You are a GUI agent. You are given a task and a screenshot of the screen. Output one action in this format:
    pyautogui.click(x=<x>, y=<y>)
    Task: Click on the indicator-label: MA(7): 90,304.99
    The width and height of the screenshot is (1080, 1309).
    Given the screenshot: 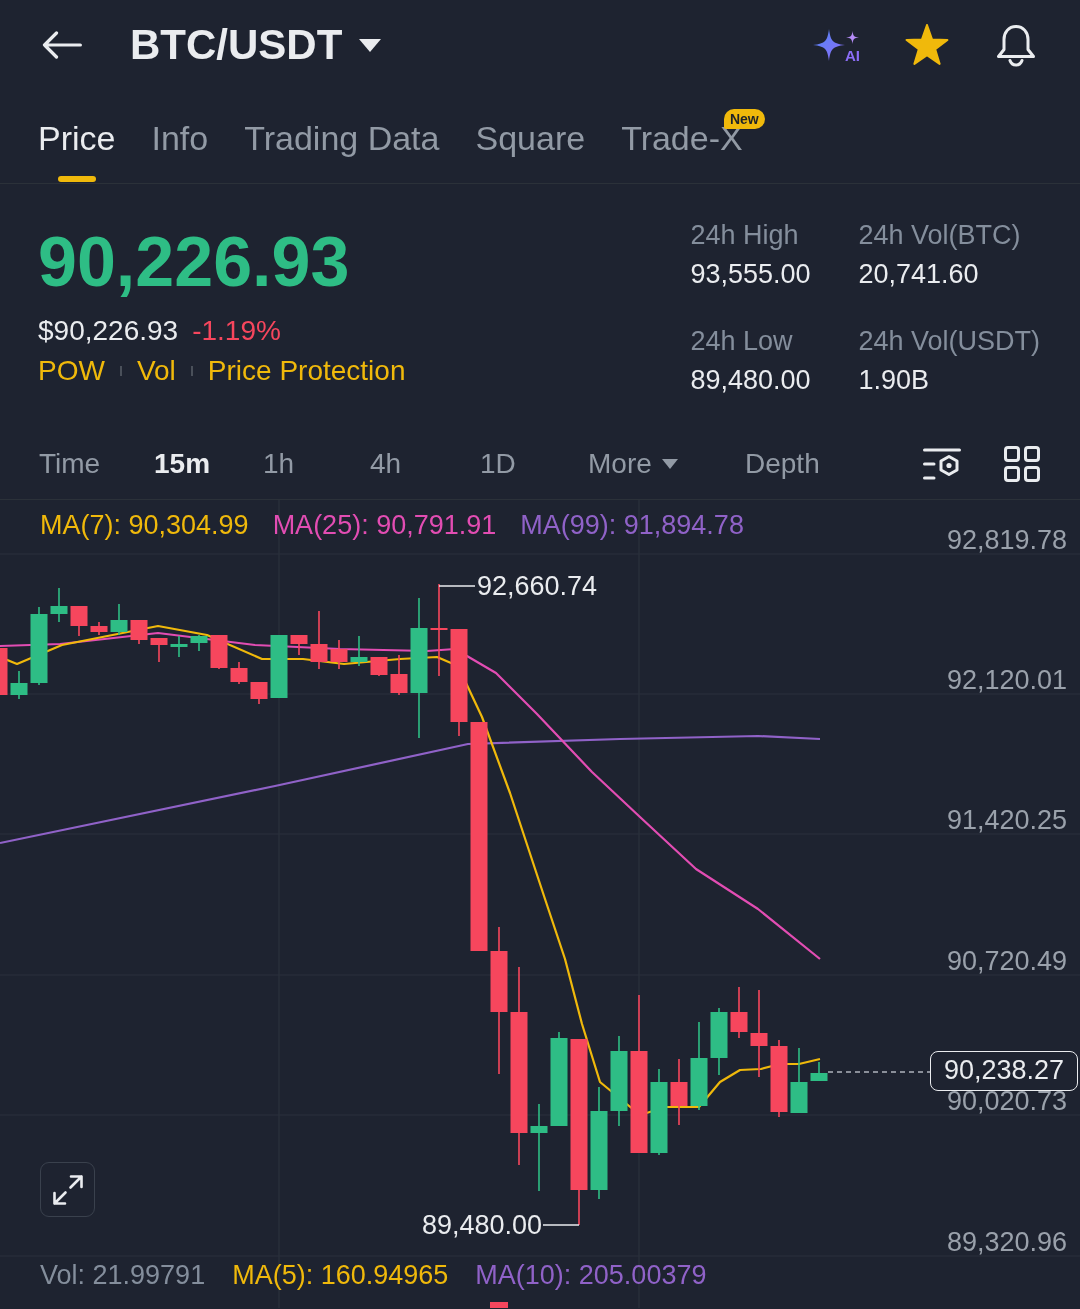 What is the action you would take?
    pyautogui.click(x=144, y=525)
    